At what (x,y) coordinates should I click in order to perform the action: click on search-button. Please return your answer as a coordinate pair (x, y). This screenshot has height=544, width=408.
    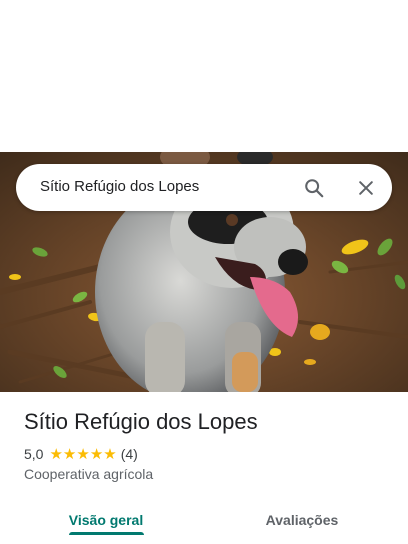
    Looking at the image, I should click on (314, 188).